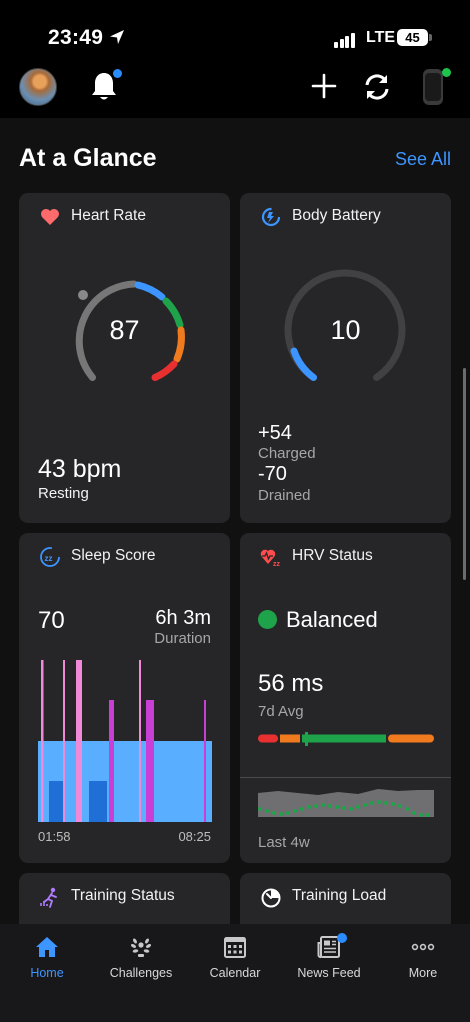  I want to click on training-load-icon, so click(271, 898).